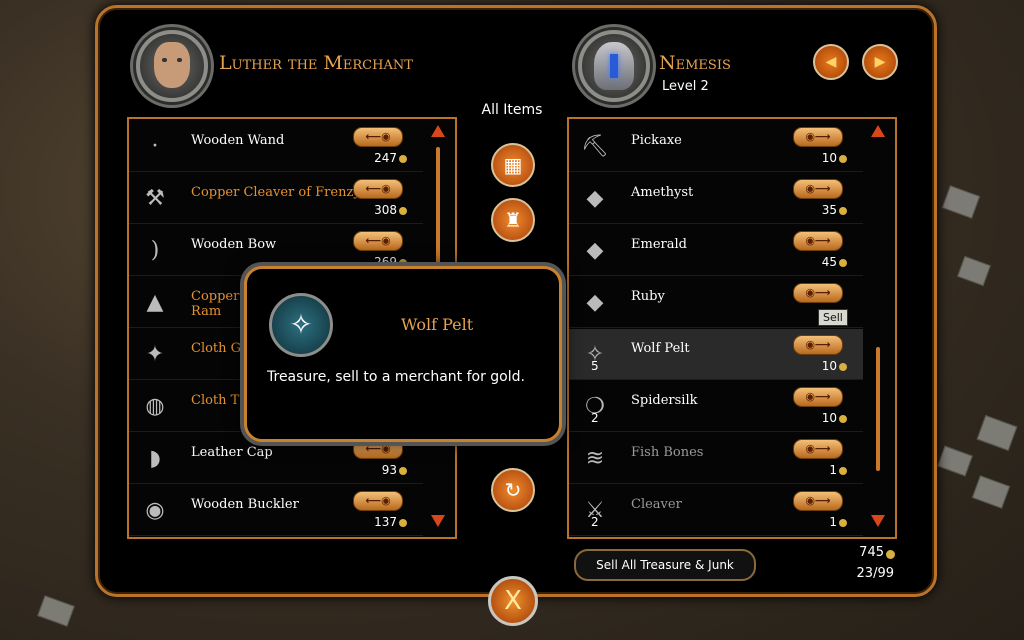 The image size is (1024, 640). I want to click on player-level: Level 2, so click(685, 86).